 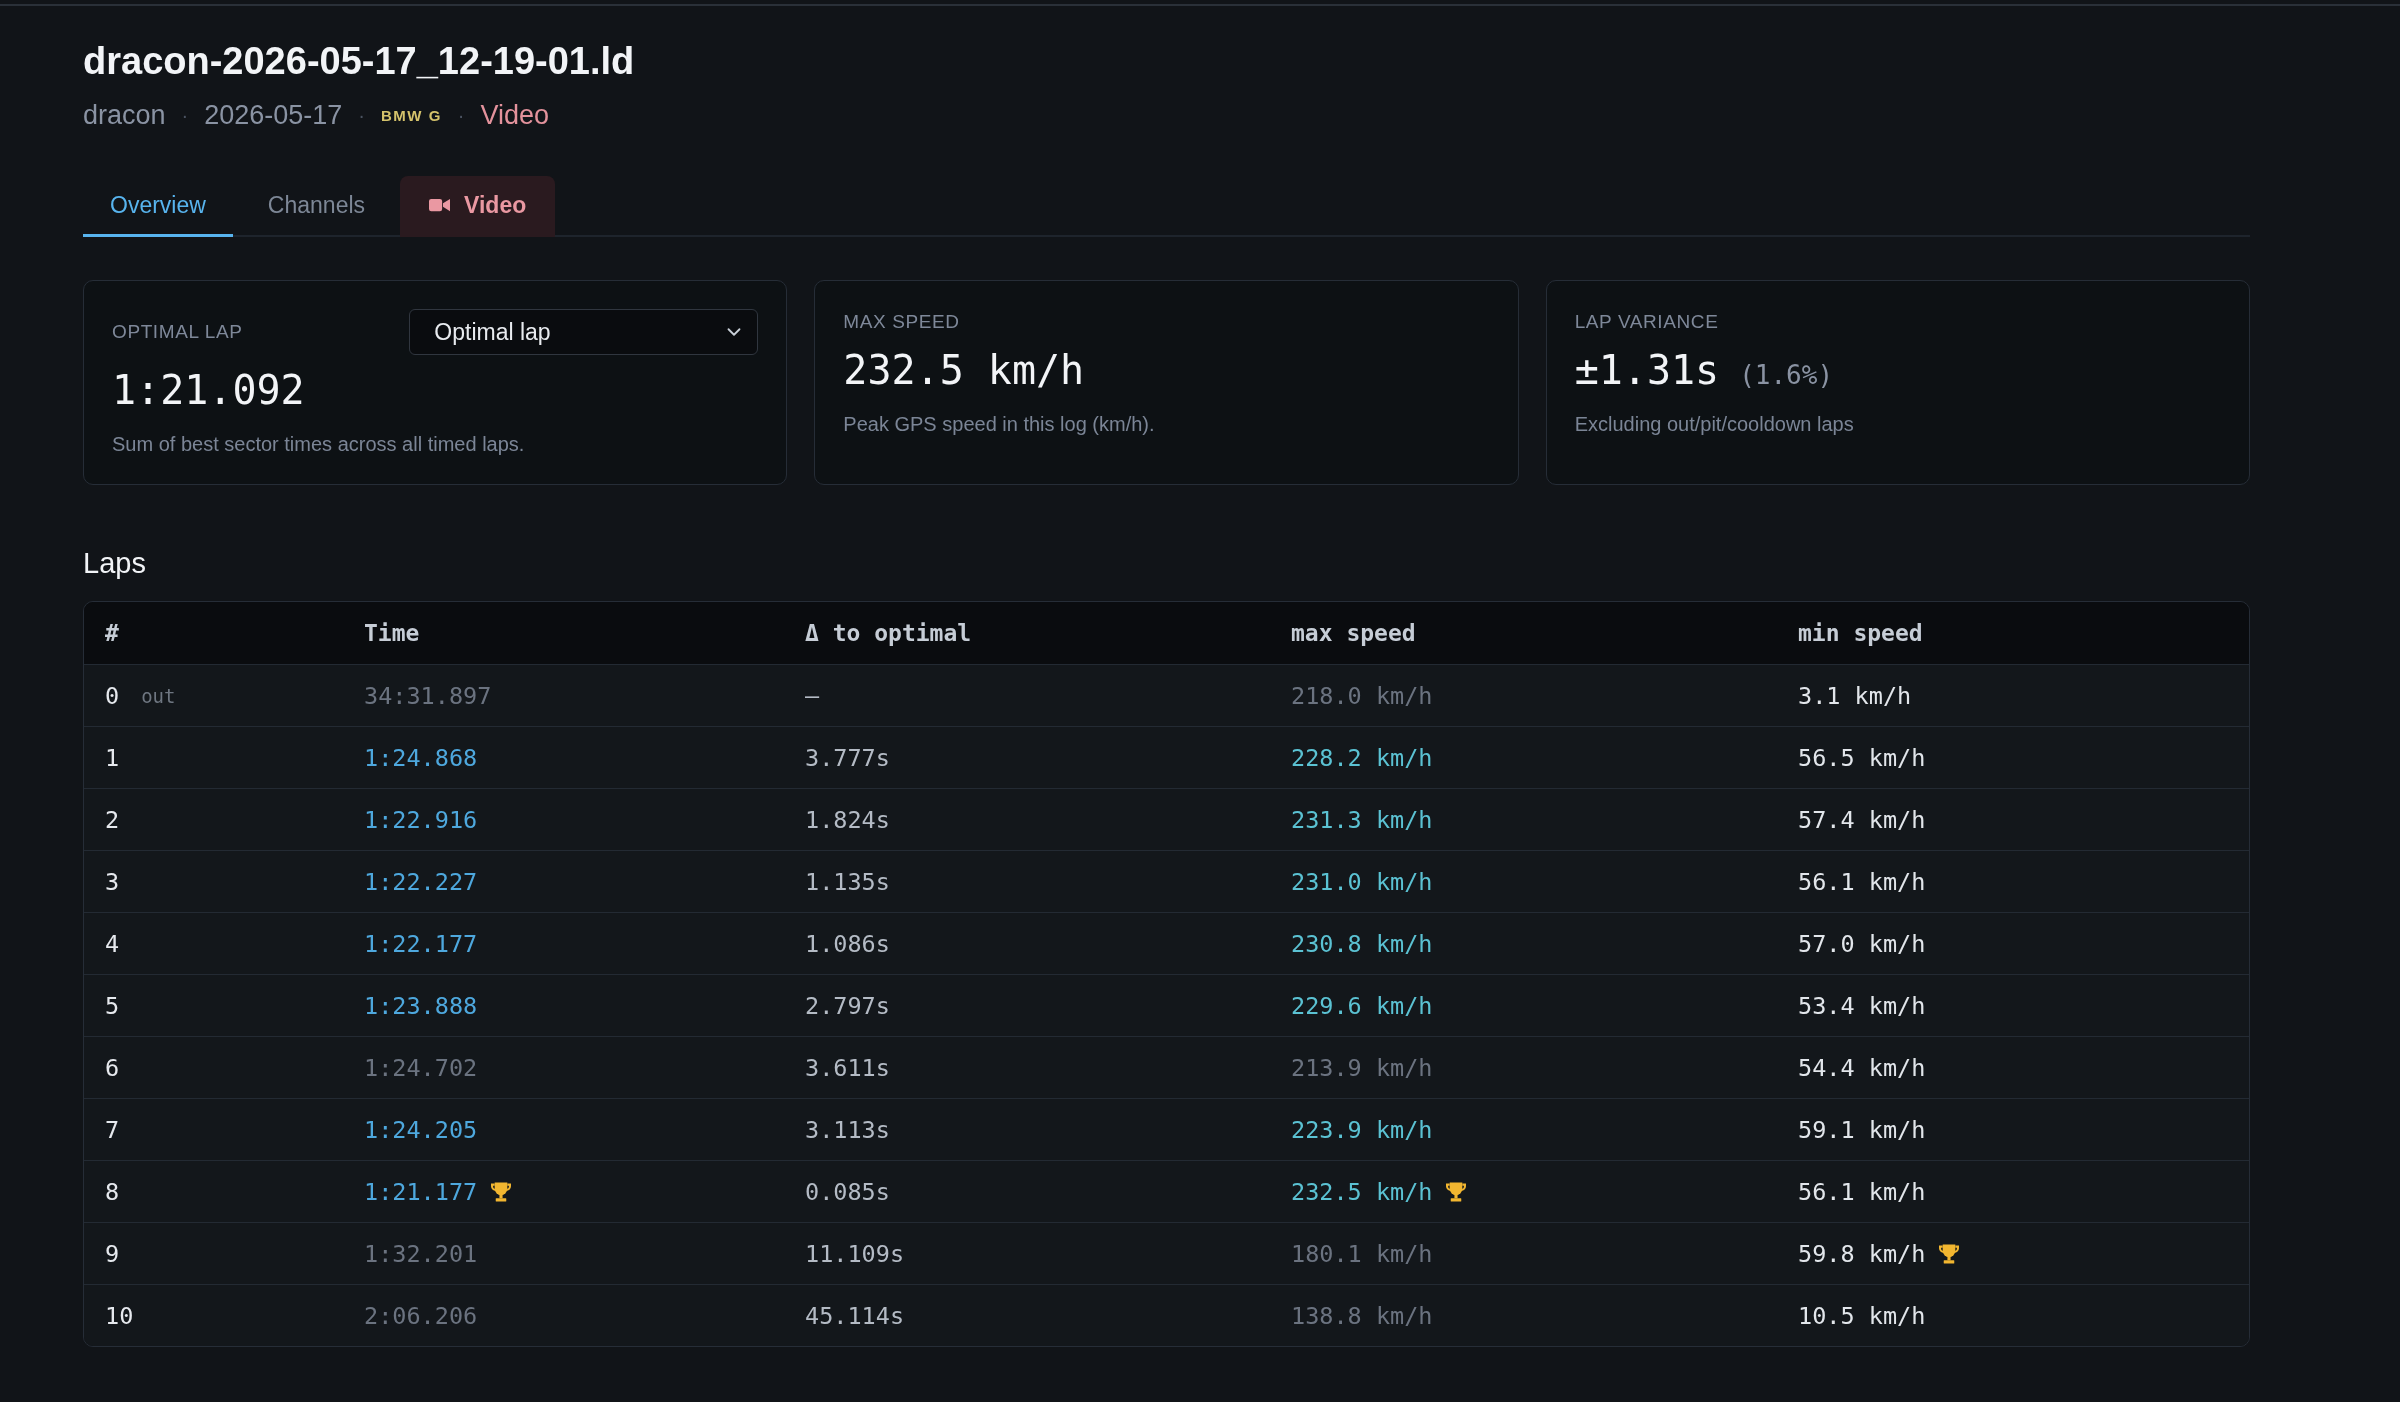 What do you see at coordinates (112, 1067) in the screenshot?
I see `lap-number: 6` at bounding box center [112, 1067].